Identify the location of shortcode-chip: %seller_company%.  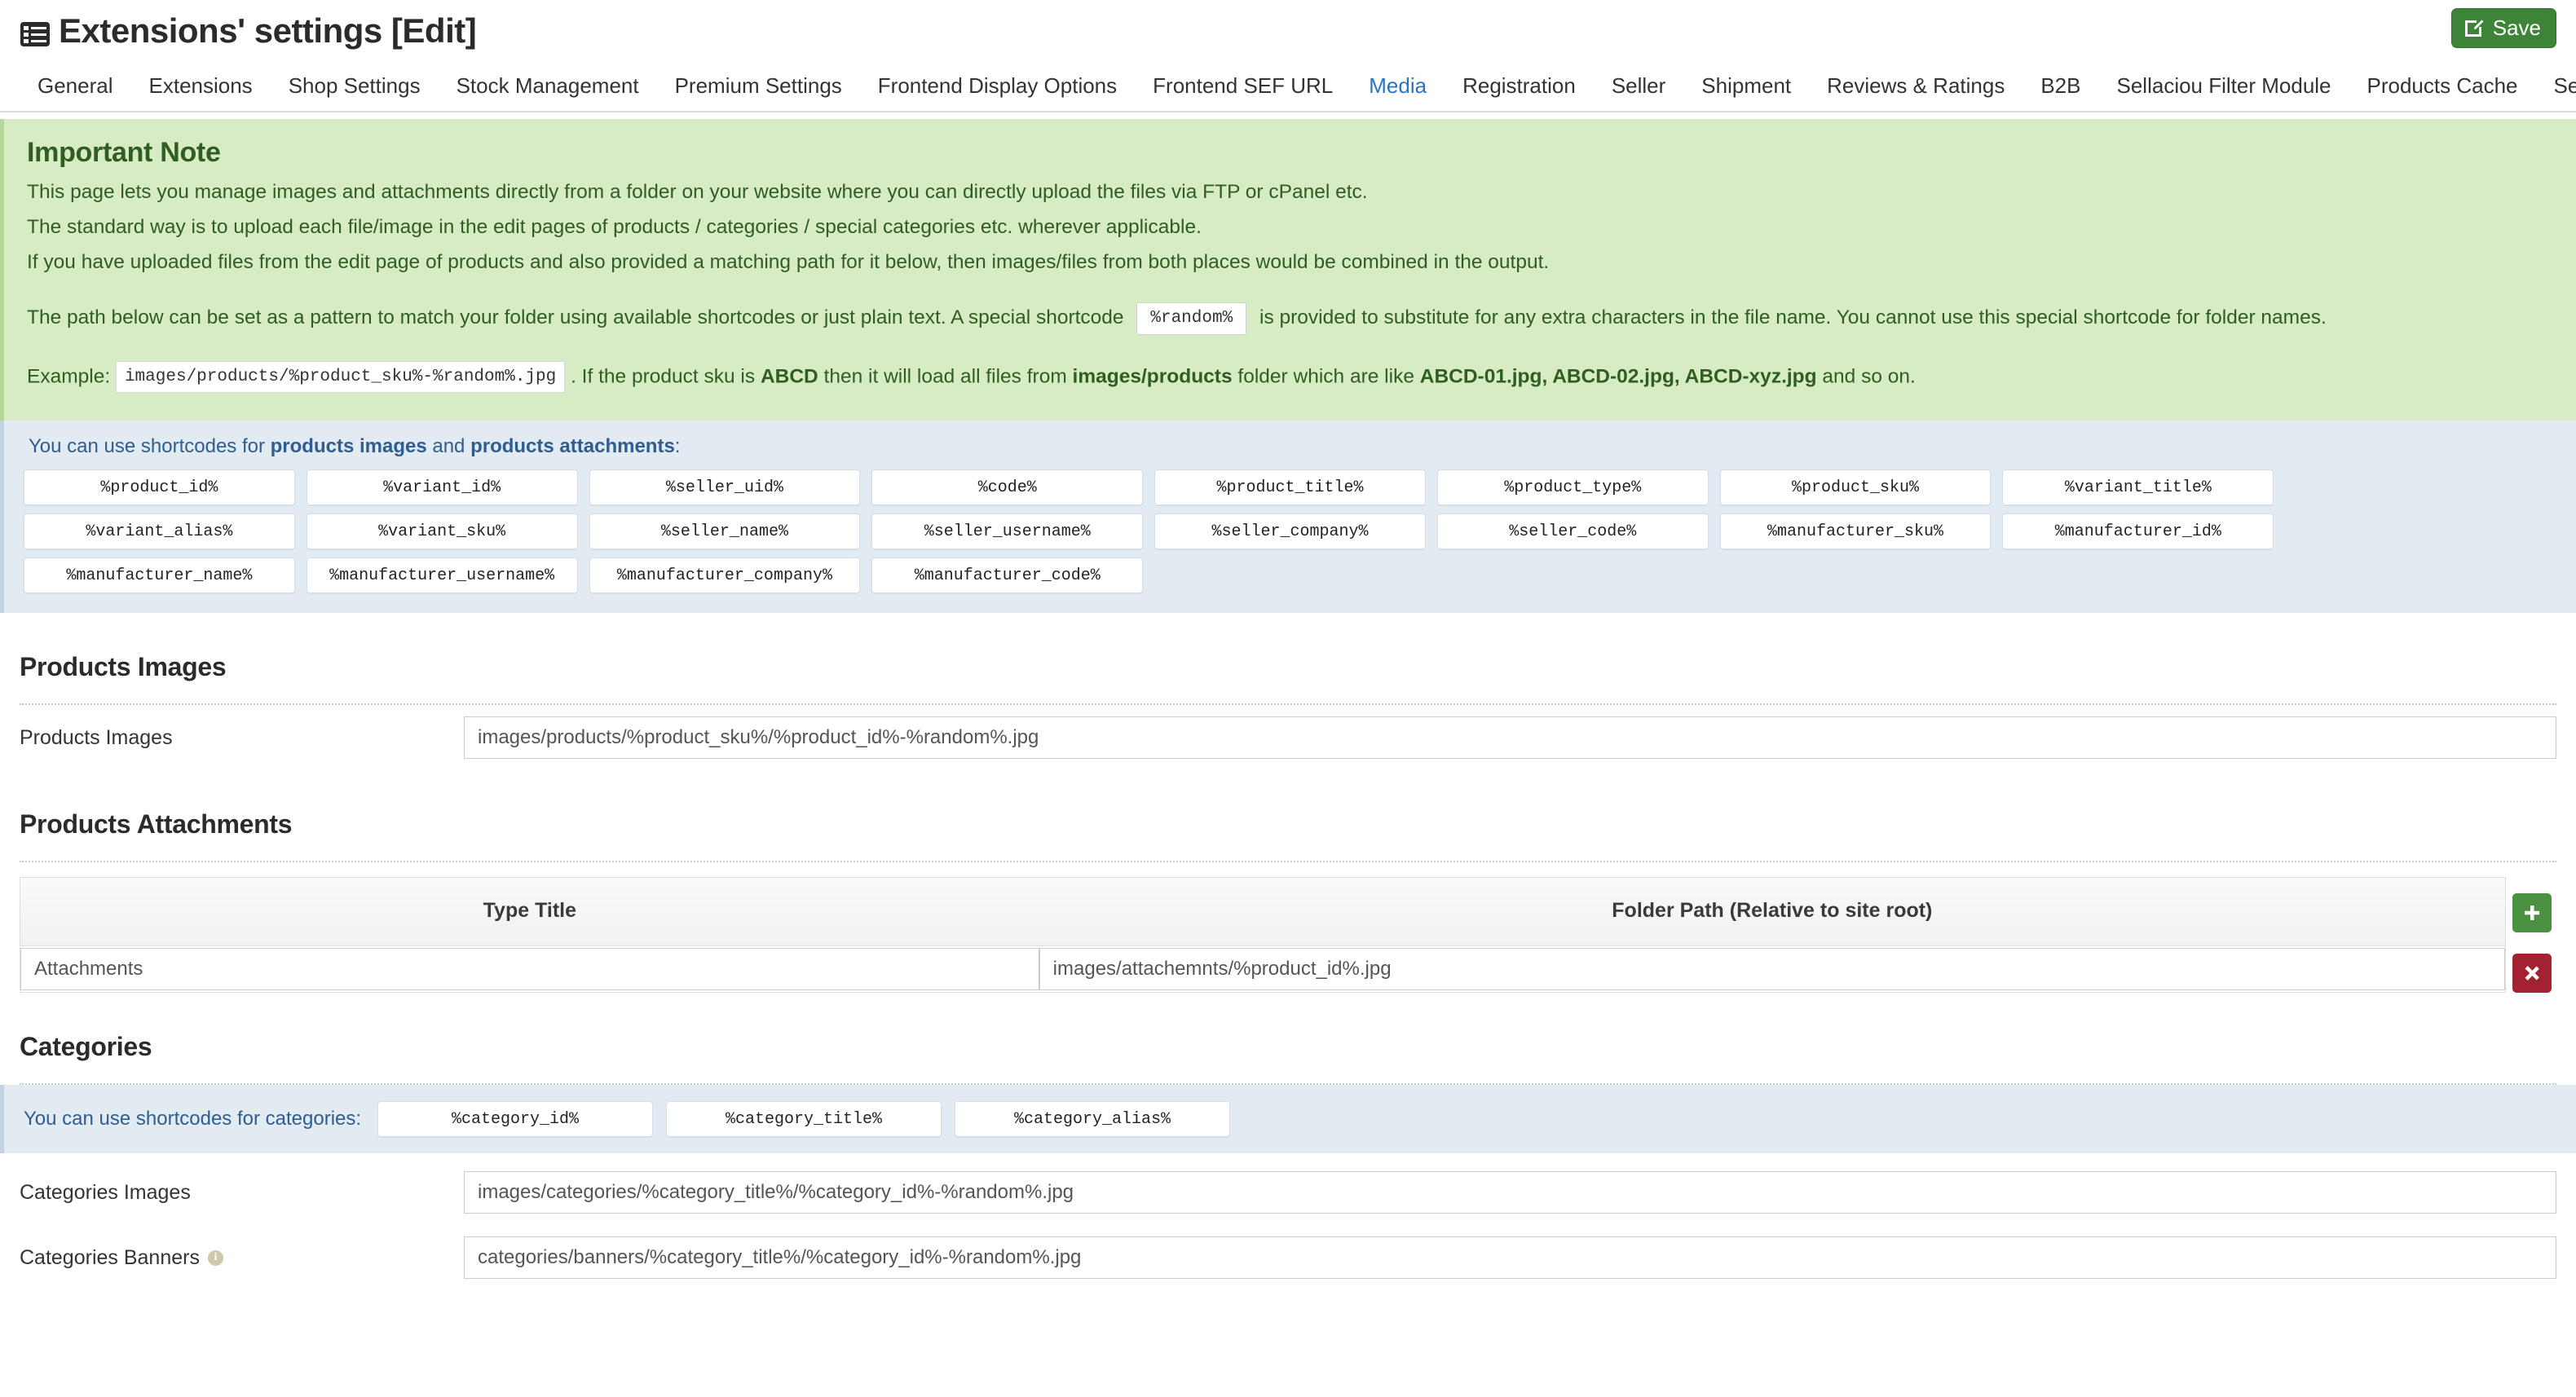
(1290, 531).